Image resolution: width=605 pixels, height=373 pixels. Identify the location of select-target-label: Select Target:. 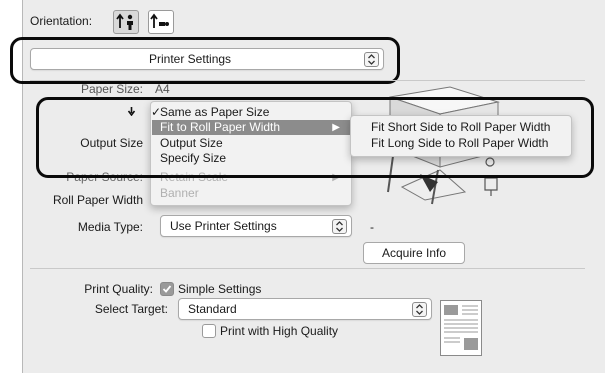
(131, 309).